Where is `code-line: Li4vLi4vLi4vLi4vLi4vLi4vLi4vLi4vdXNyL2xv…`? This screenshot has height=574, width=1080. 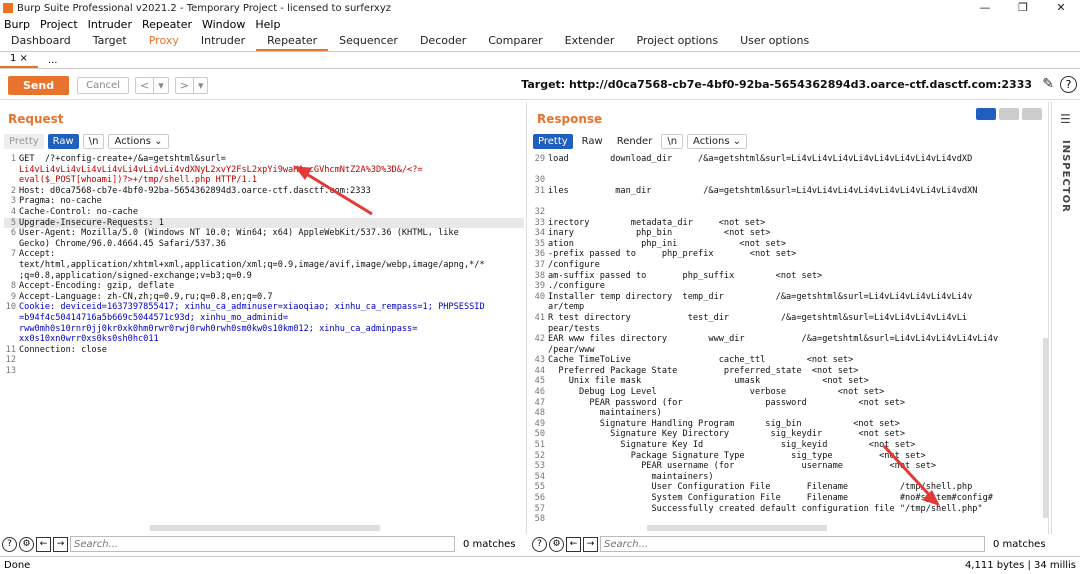
code-line: Li4vLi4vLi4vLi4vLi4vLi4vLi4vLi4vdXNyL2xv… is located at coordinates (264, 170).